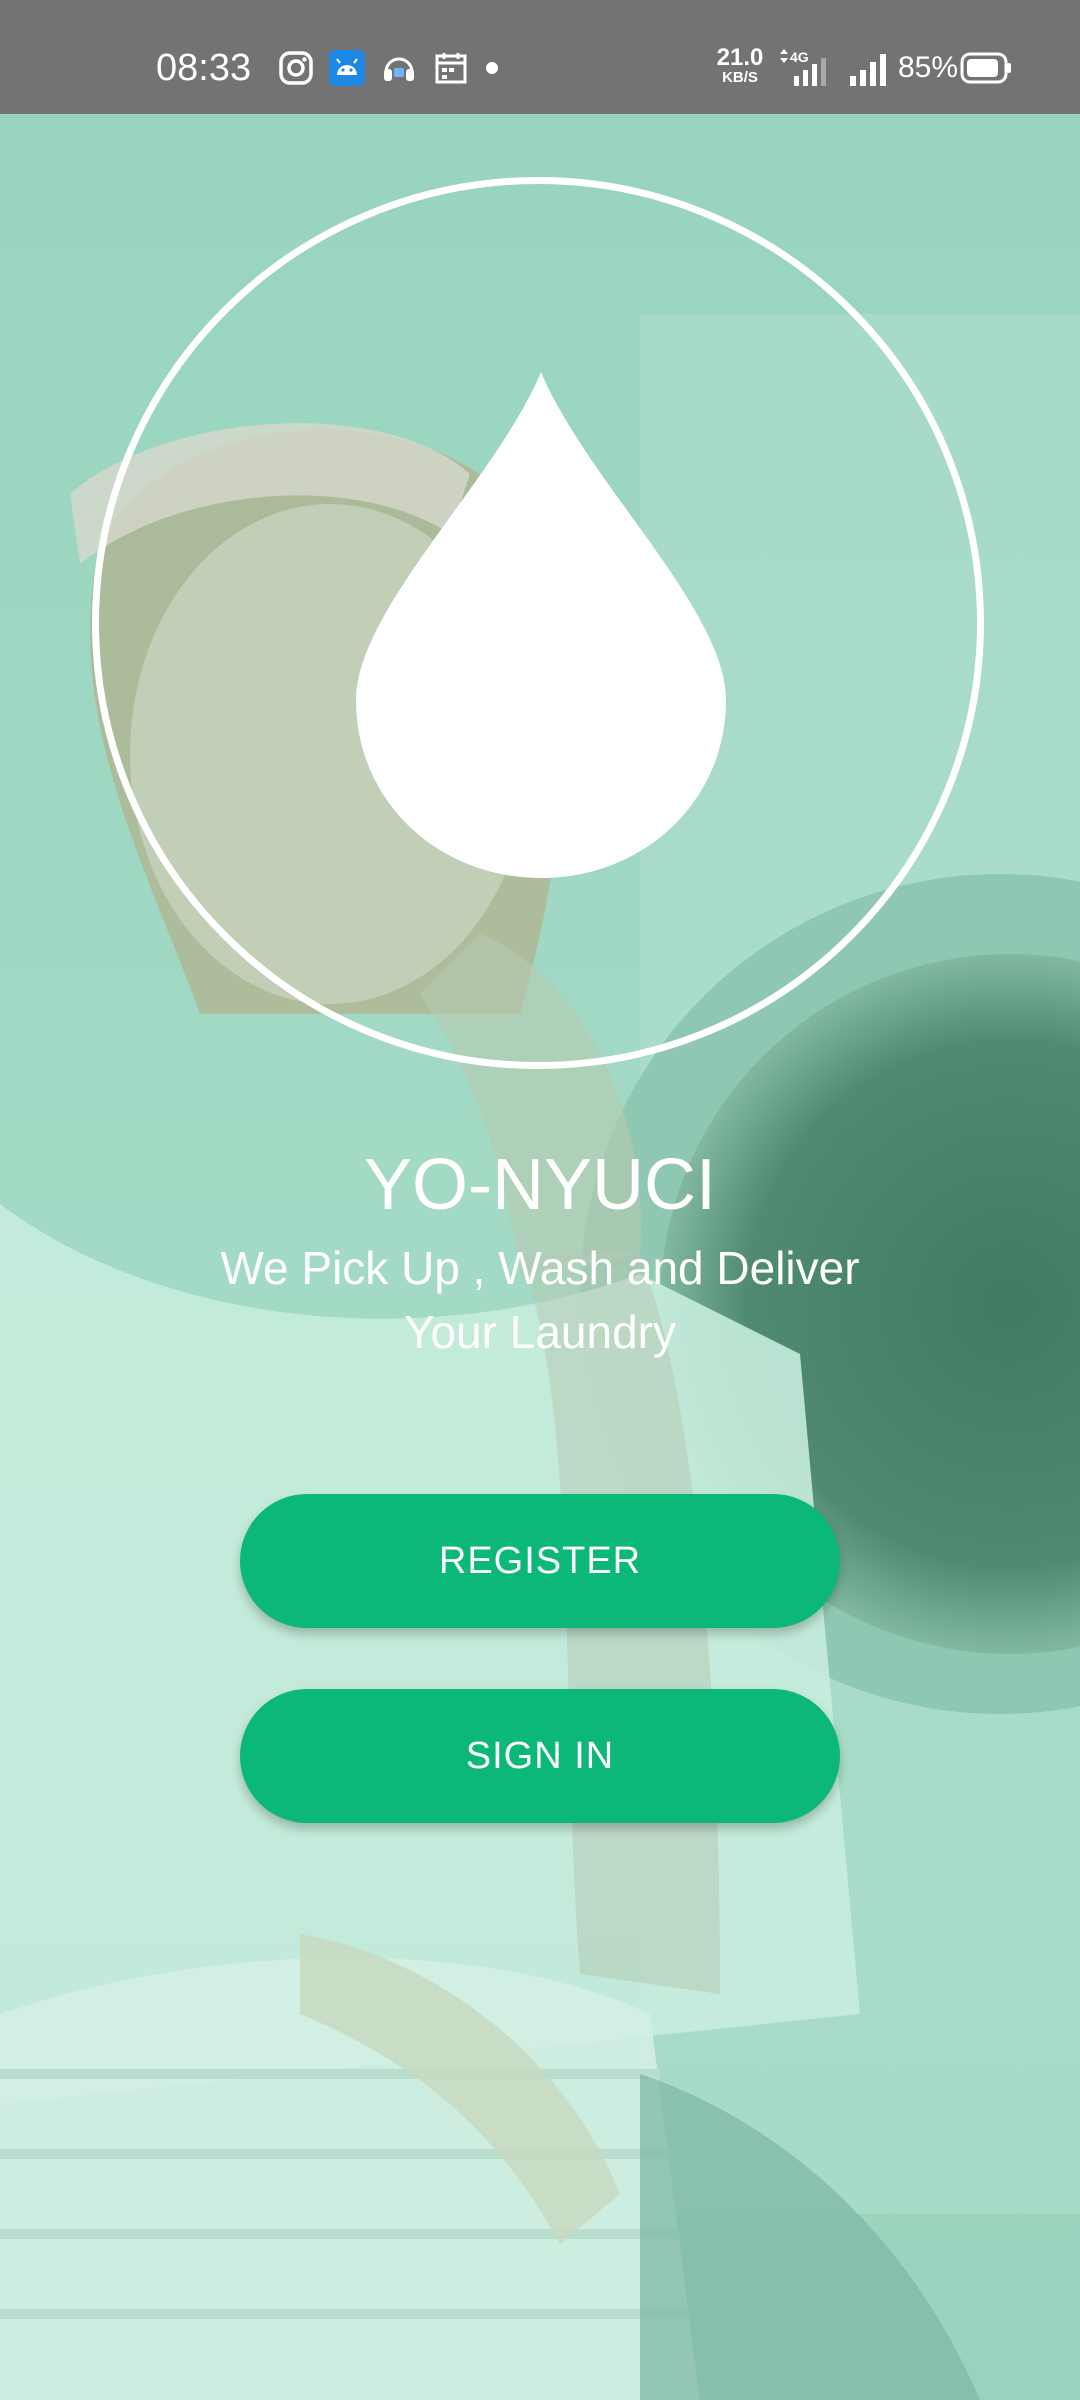 This screenshot has height=2400, width=1080. I want to click on water-drop-icon, so click(541, 625).